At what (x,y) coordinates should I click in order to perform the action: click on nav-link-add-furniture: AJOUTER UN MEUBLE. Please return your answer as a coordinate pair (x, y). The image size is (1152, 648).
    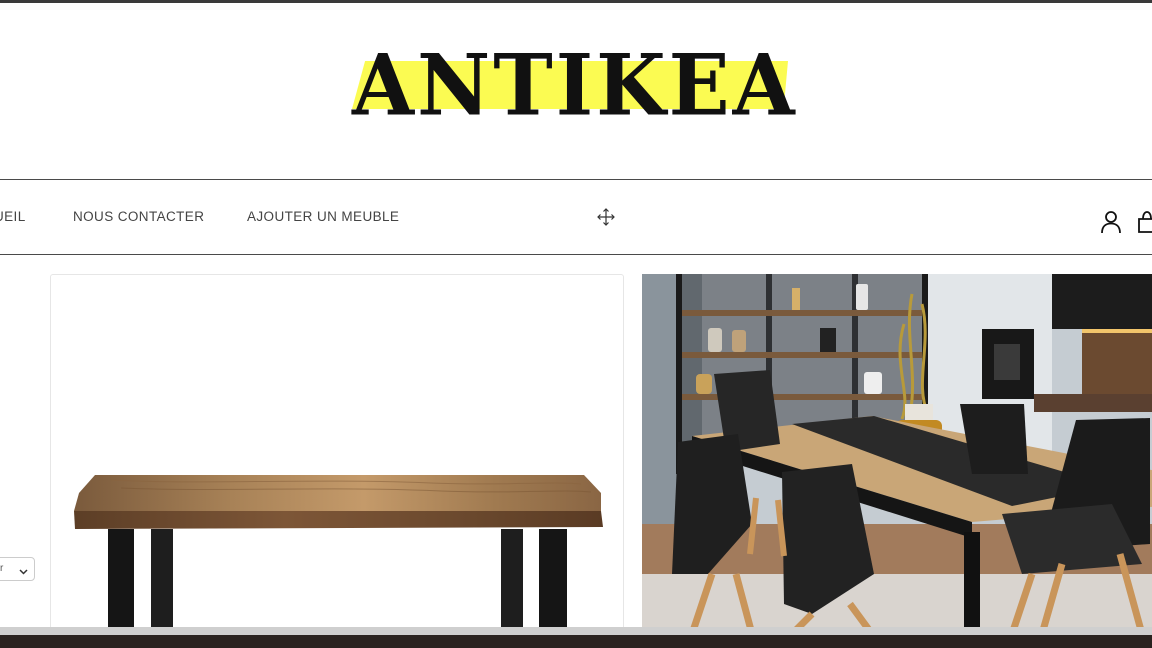
    Looking at the image, I should click on (323, 216).